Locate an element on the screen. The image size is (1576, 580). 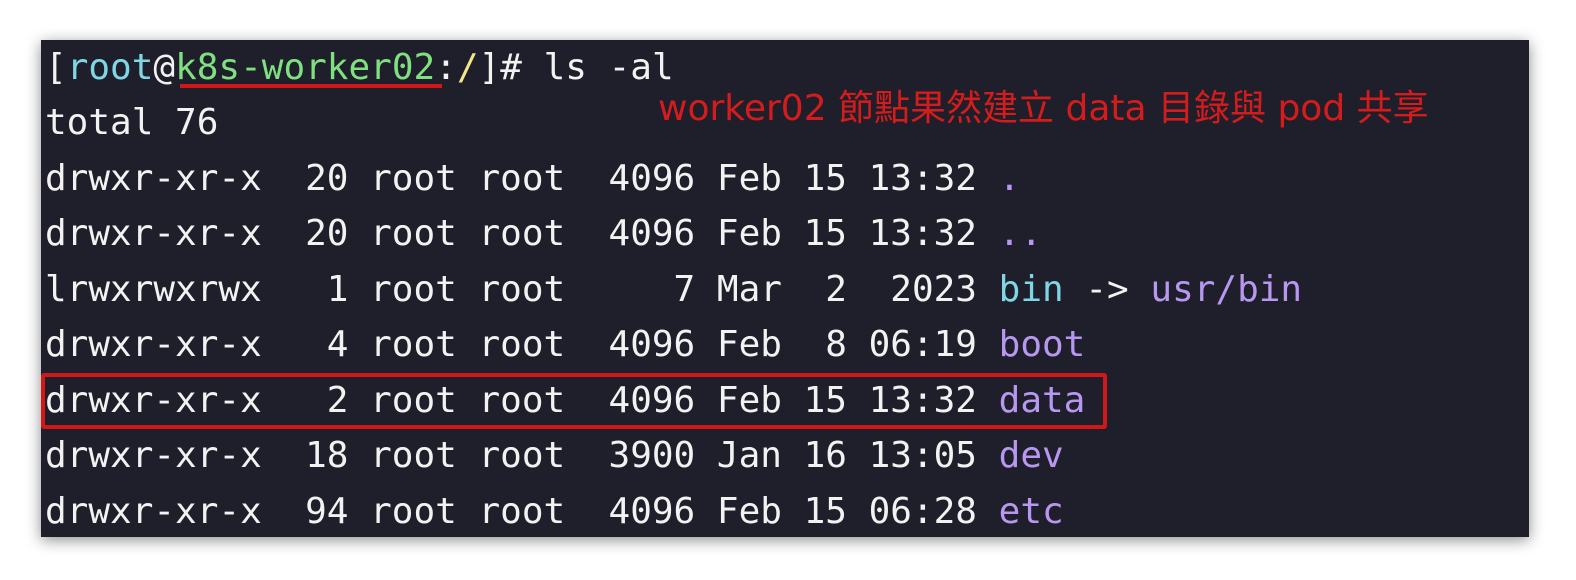
listing-meta: lrwxrwxrwx 1 root root 7 Mar 2 2023 is located at coordinates (522, 289).